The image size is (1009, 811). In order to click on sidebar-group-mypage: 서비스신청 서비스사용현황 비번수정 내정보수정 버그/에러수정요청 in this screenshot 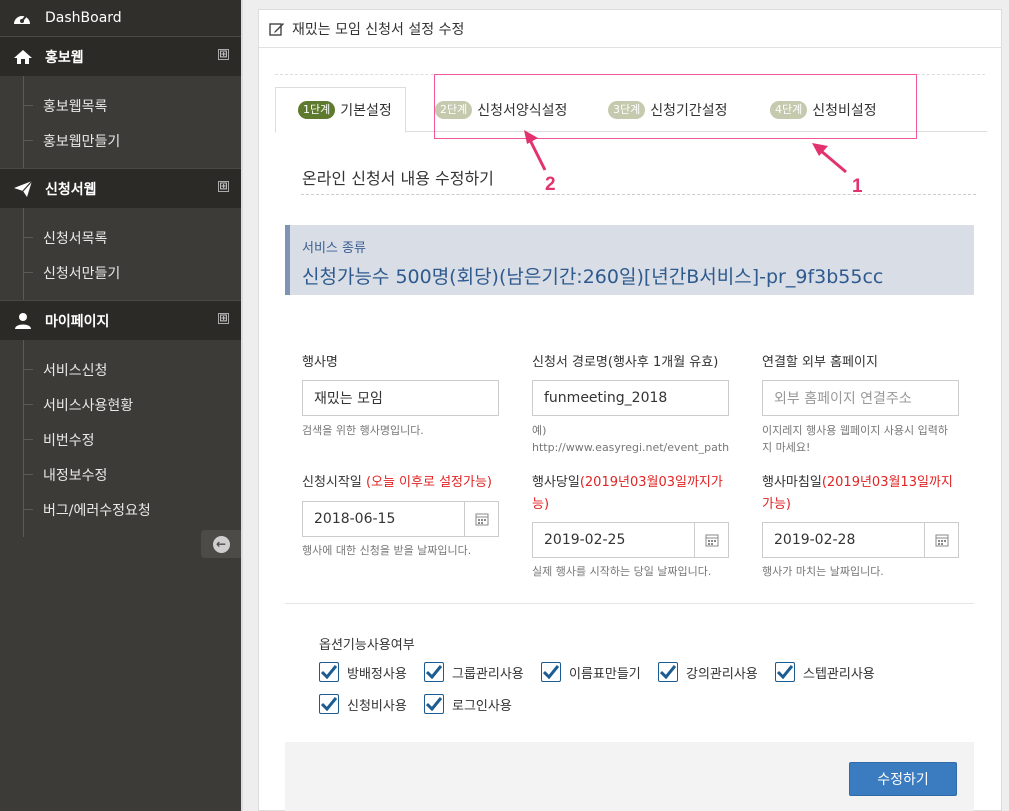, I will do `click(120, 438)`.